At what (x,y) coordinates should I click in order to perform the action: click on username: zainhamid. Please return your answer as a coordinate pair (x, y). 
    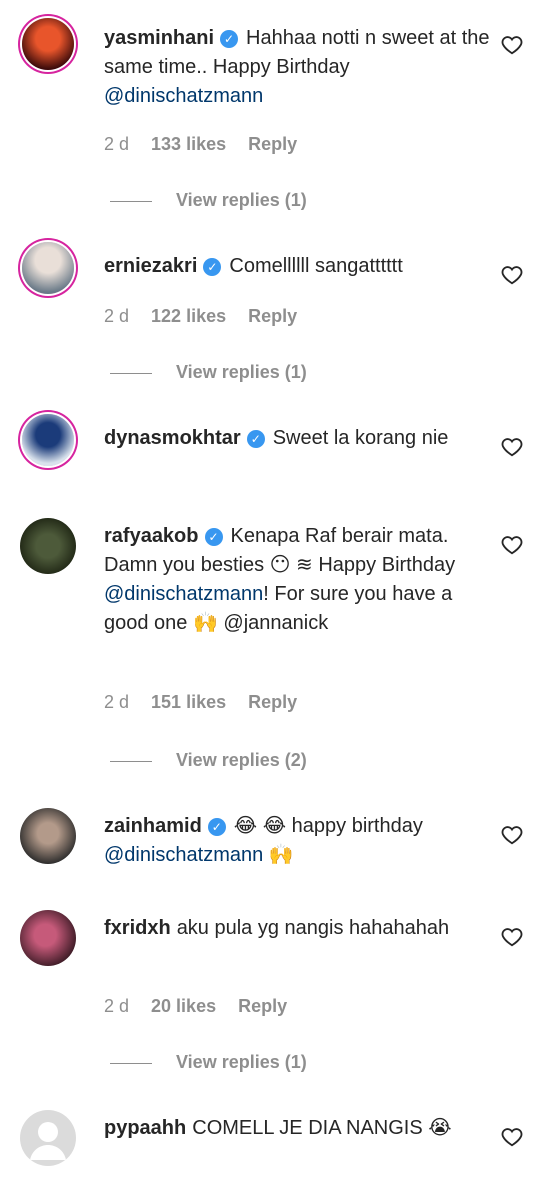
    Looking at the image, I should click on (153, 826).